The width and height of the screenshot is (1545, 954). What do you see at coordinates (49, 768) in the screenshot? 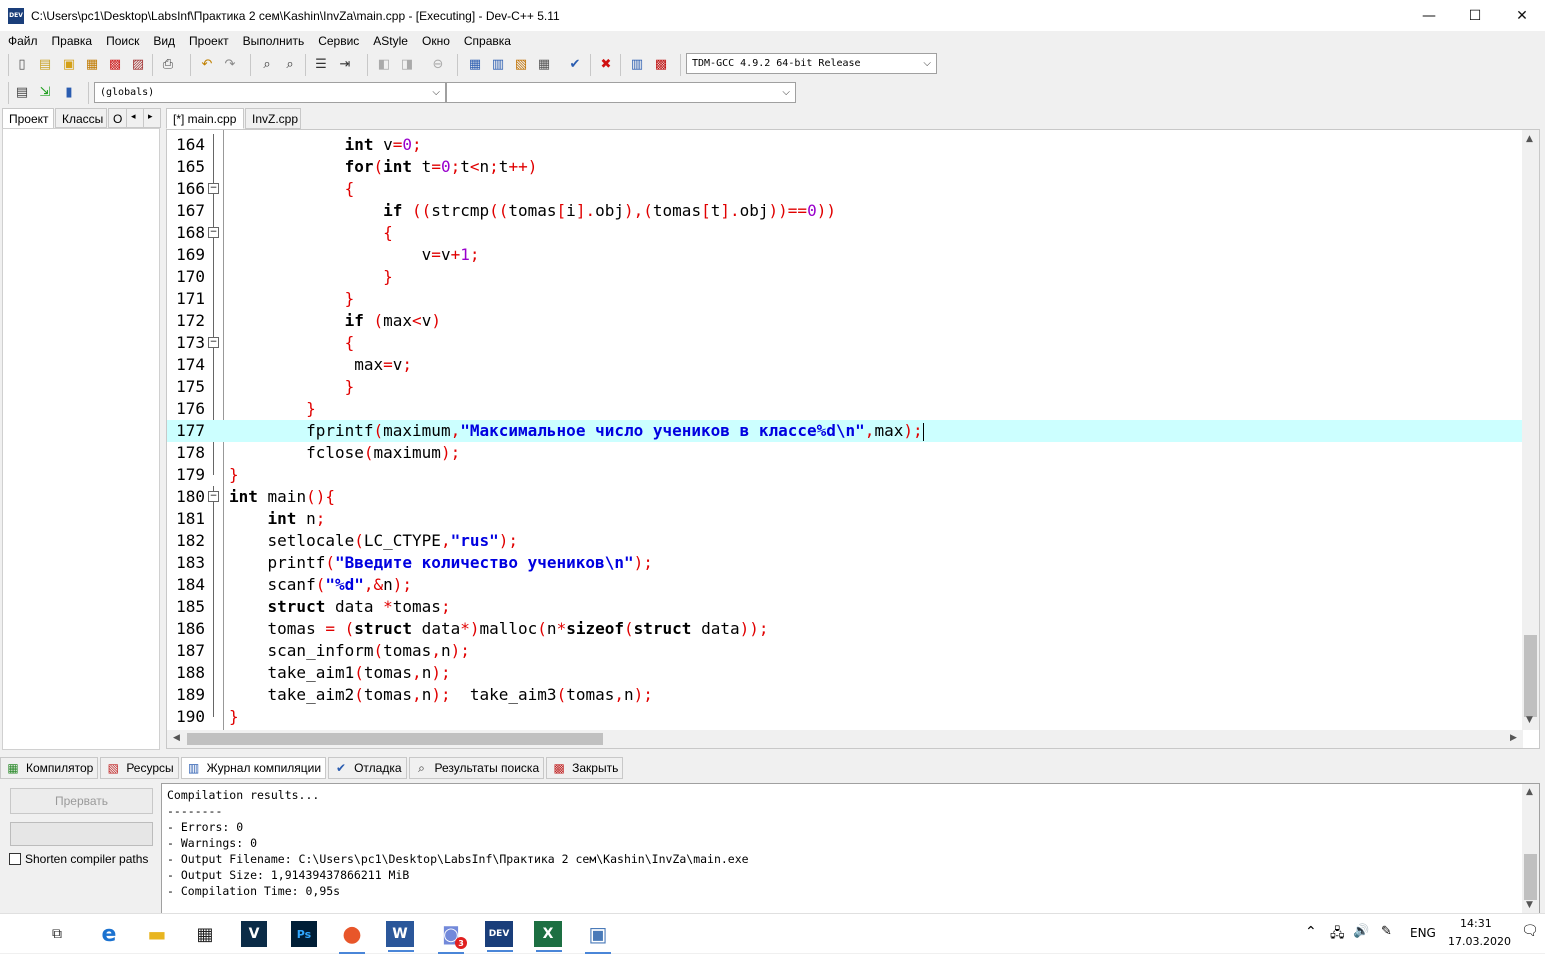
I see `tab-compiler: ▦ Компилятор` at bounding box center [49, 768].